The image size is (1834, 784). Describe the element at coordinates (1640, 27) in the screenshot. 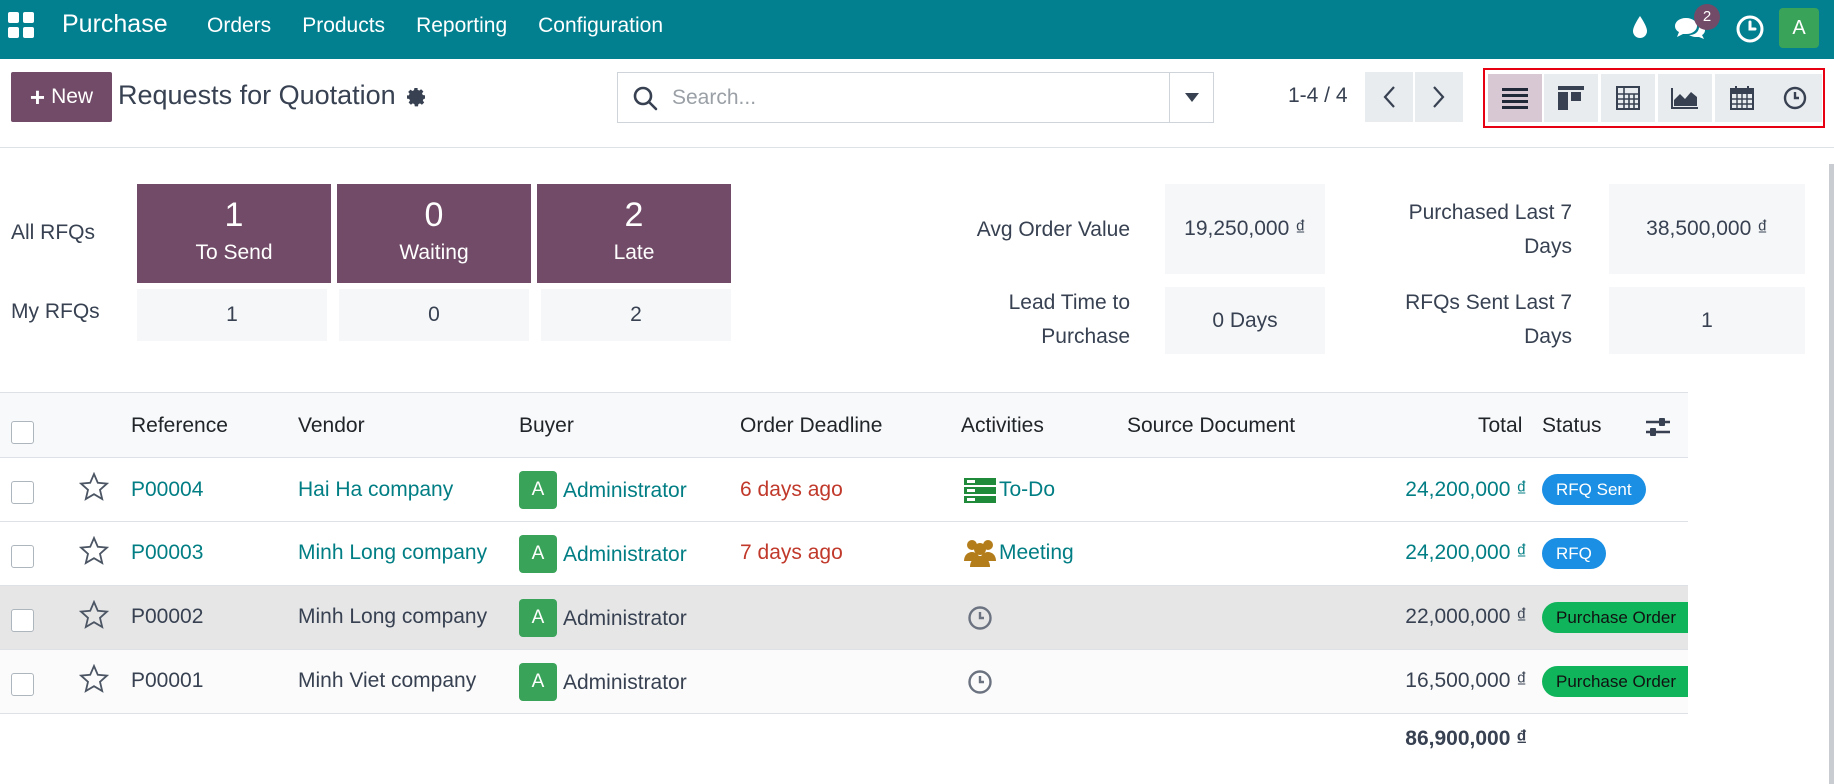

I see `drop-icon` at that location.